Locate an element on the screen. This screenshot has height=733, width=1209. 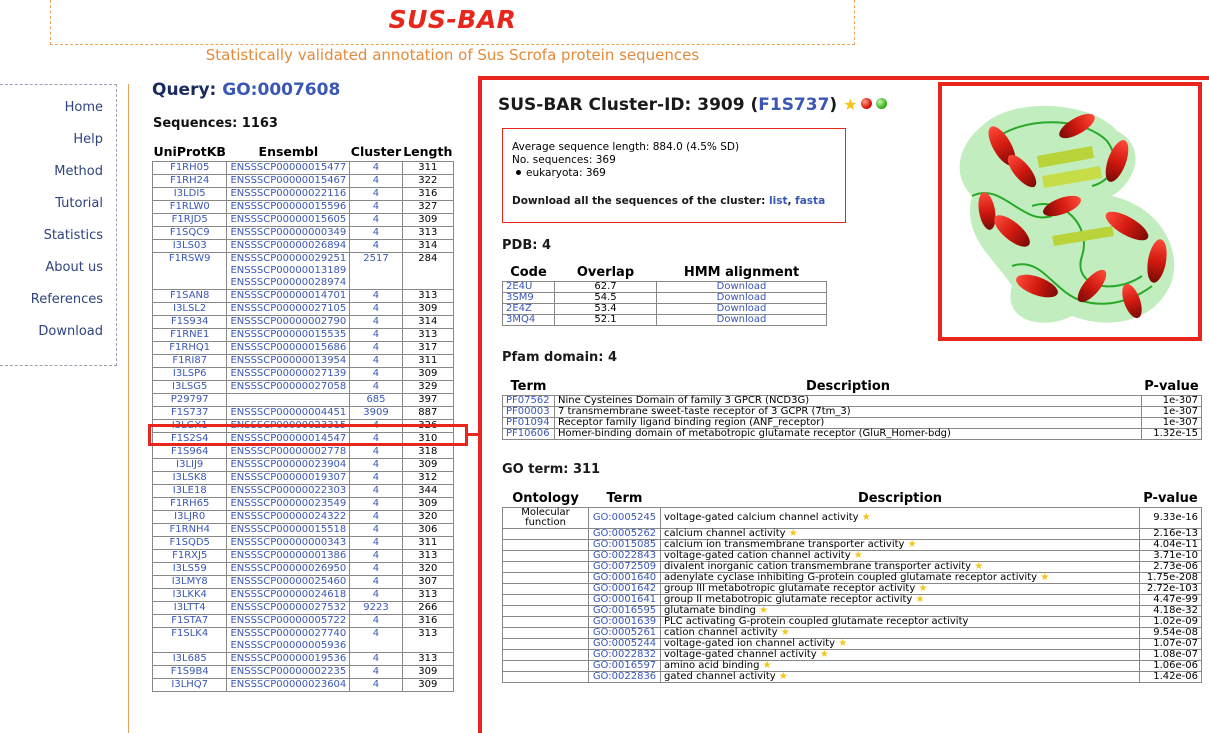
query-go-link: GO:0007608 is located at coordinates (281, 90).